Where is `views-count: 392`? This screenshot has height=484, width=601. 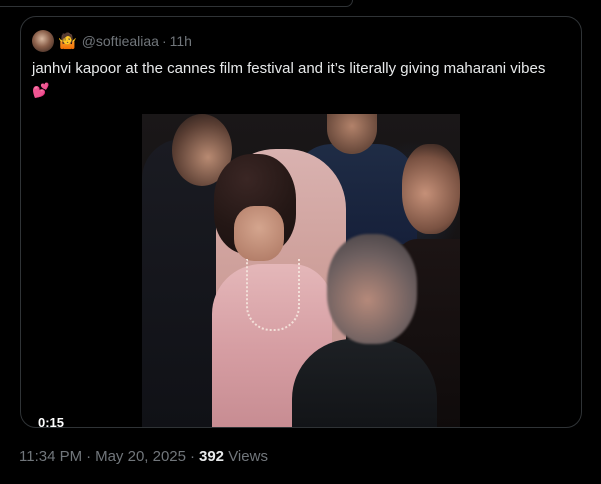
views-count: 392 is located at coordinates (212, 456).